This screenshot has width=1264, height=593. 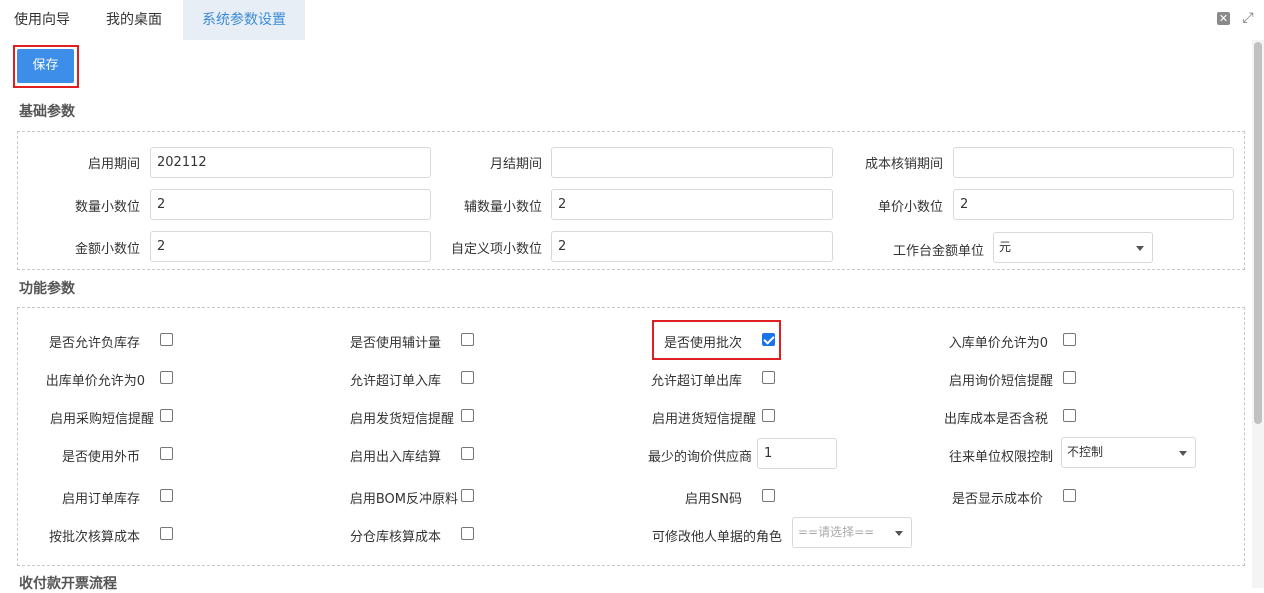 What do you see at coordinates (1069, 495) in the screenshot?
I see `show-cost-price-checkbox` at bounding box center [1069, 495].